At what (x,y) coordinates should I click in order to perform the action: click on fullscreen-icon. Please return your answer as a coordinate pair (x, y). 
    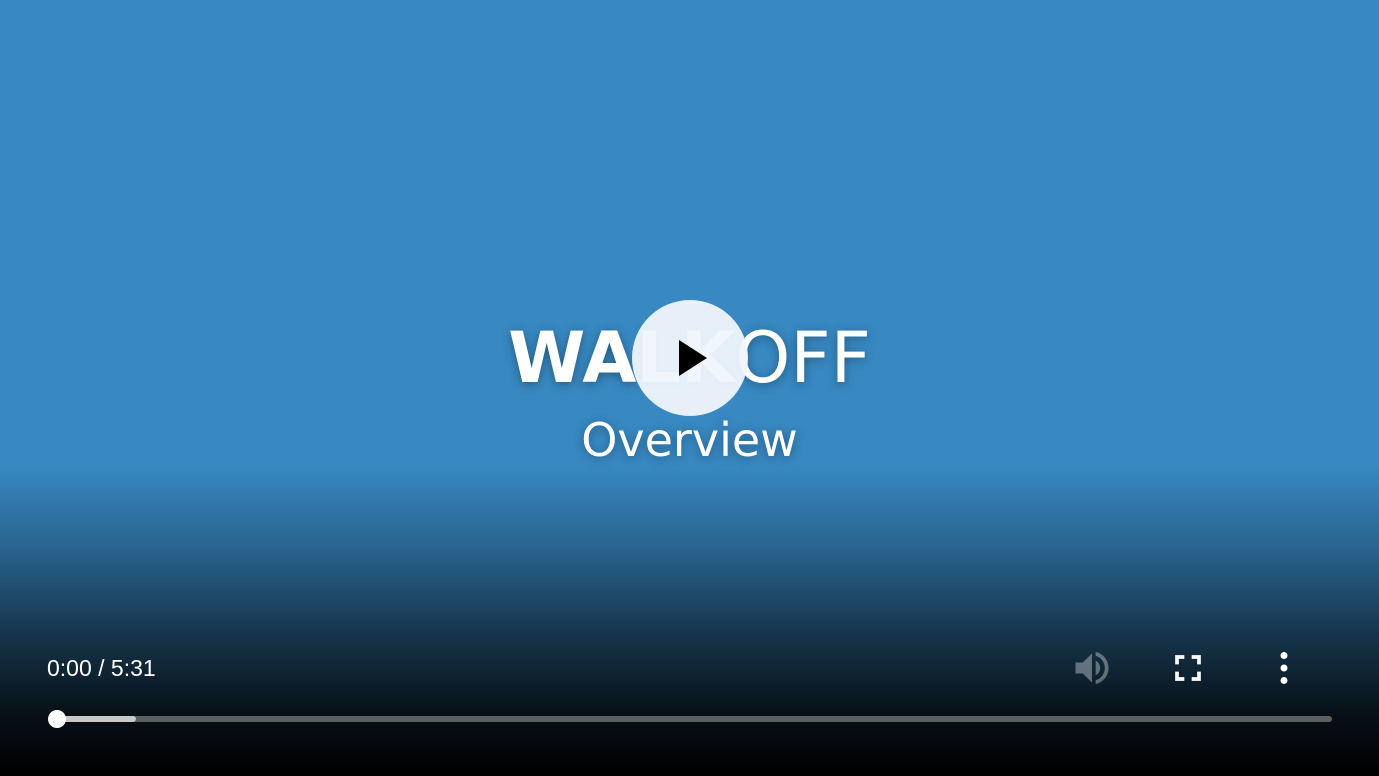
    Looking at the image, I should click on (1188, 668).